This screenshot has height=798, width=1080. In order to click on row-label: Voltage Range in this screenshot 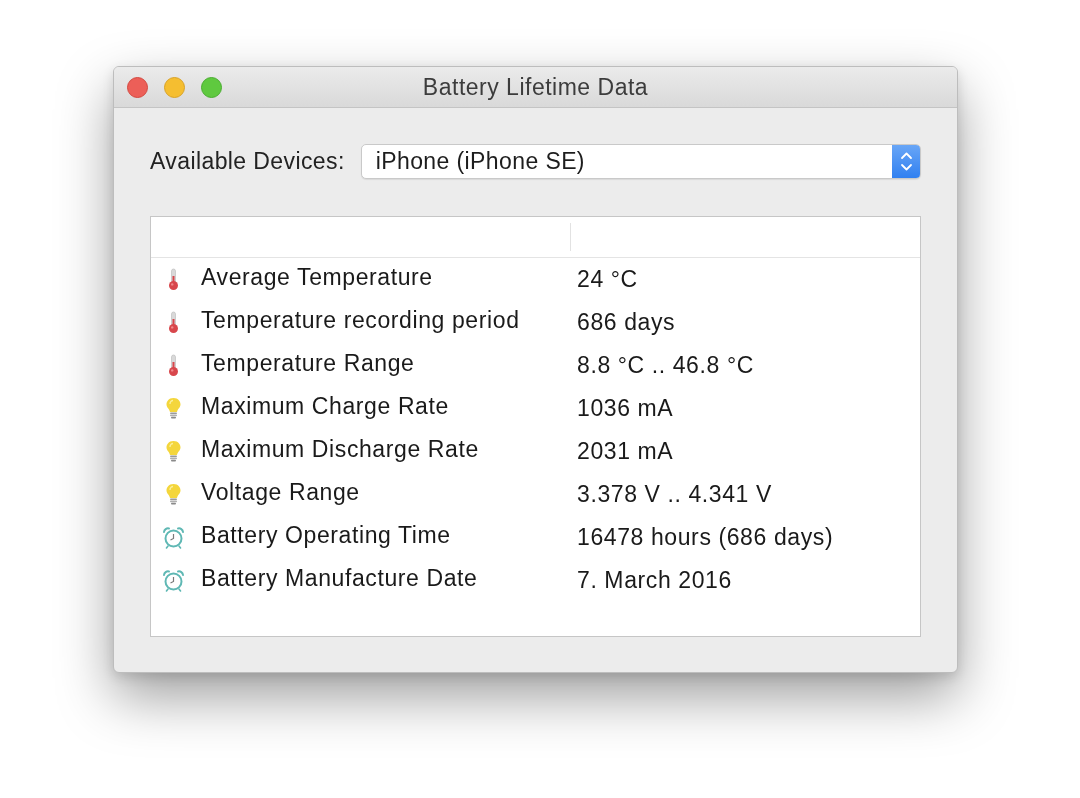, I will do `click(280, 492)`.